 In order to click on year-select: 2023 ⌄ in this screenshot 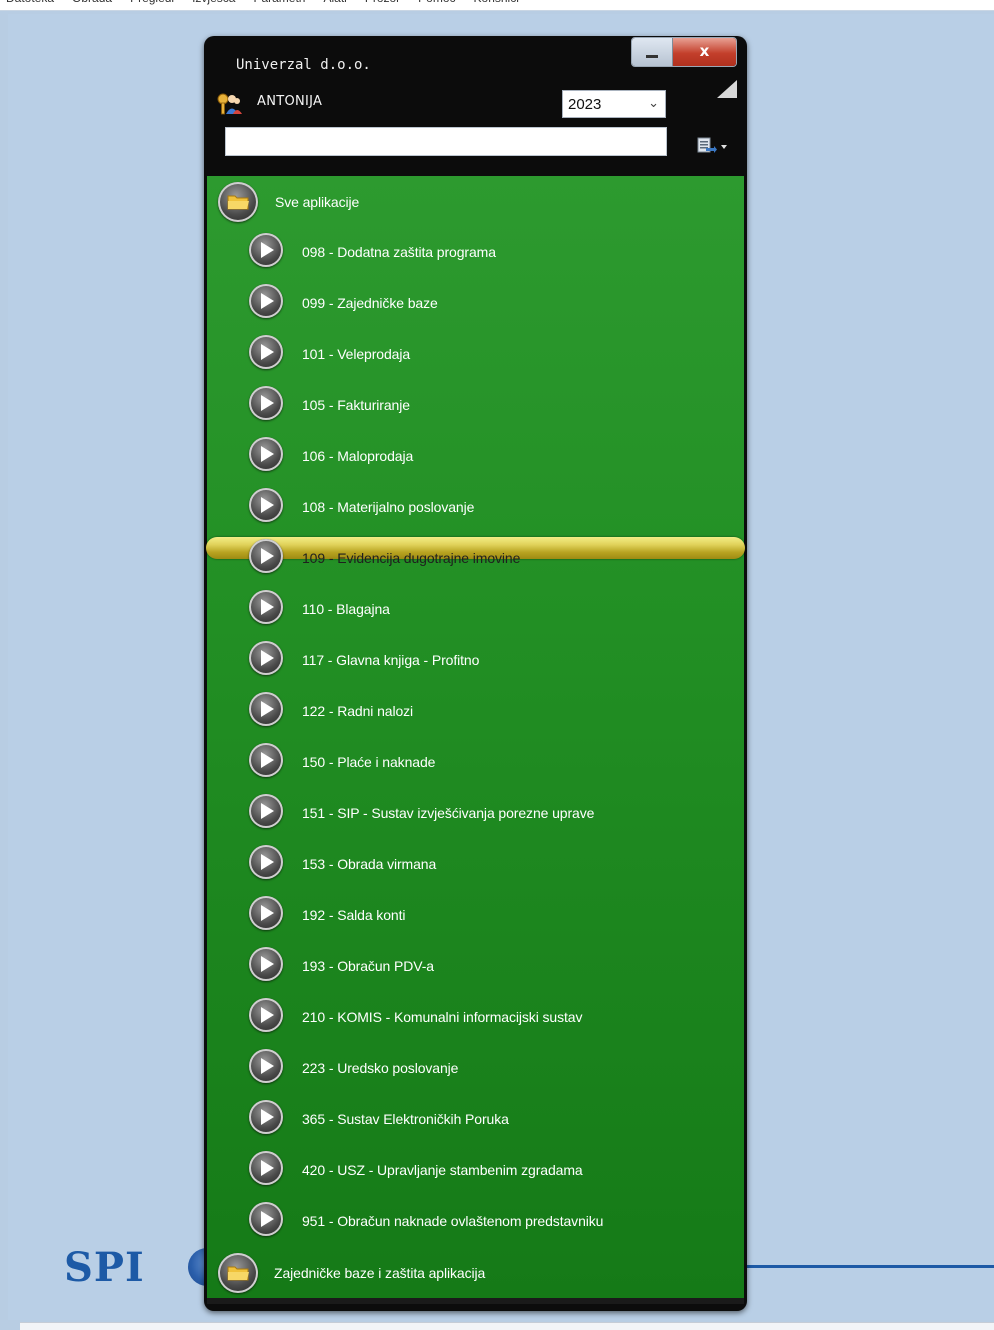, I will do `click(614, 104)`.